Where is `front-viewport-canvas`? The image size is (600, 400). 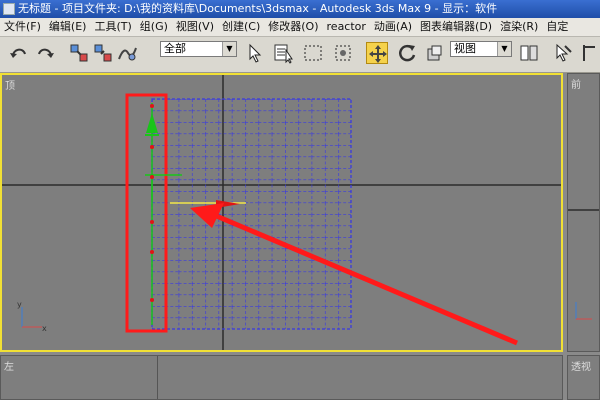 front-viewport-canvas is located at coordinates (583, 264).